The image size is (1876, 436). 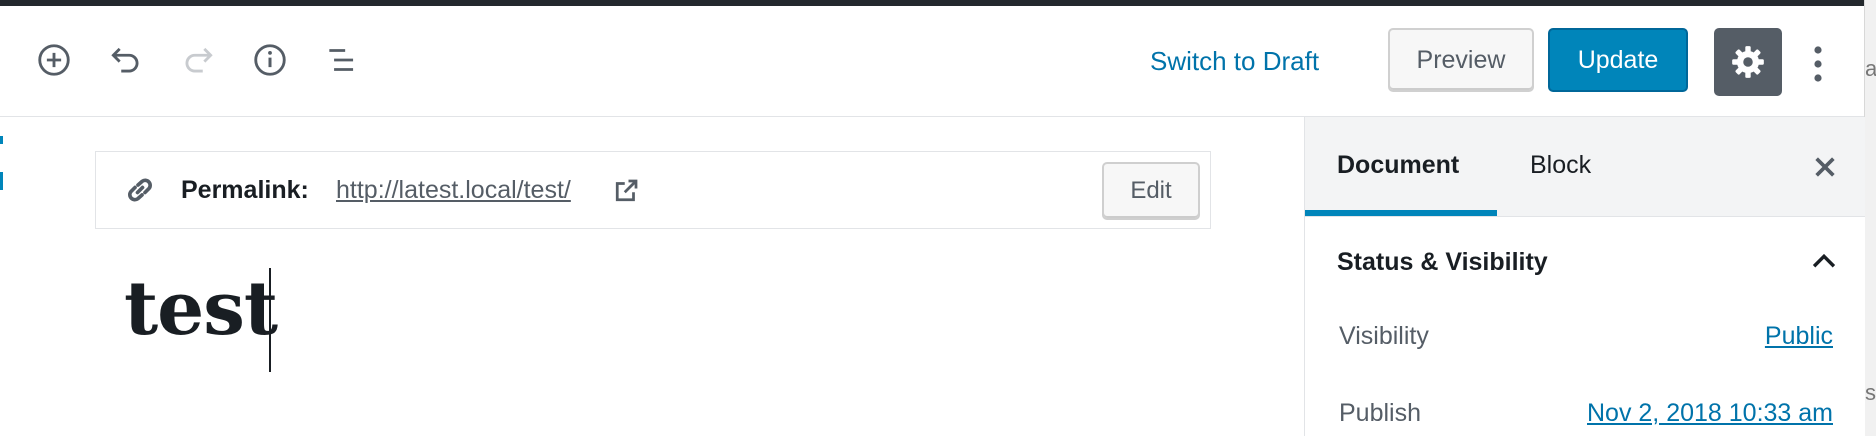 What do you see at coordinates (1560, 165) in the screenshot?
I see `tab-block: Block` at bounding box center [1560, 165].